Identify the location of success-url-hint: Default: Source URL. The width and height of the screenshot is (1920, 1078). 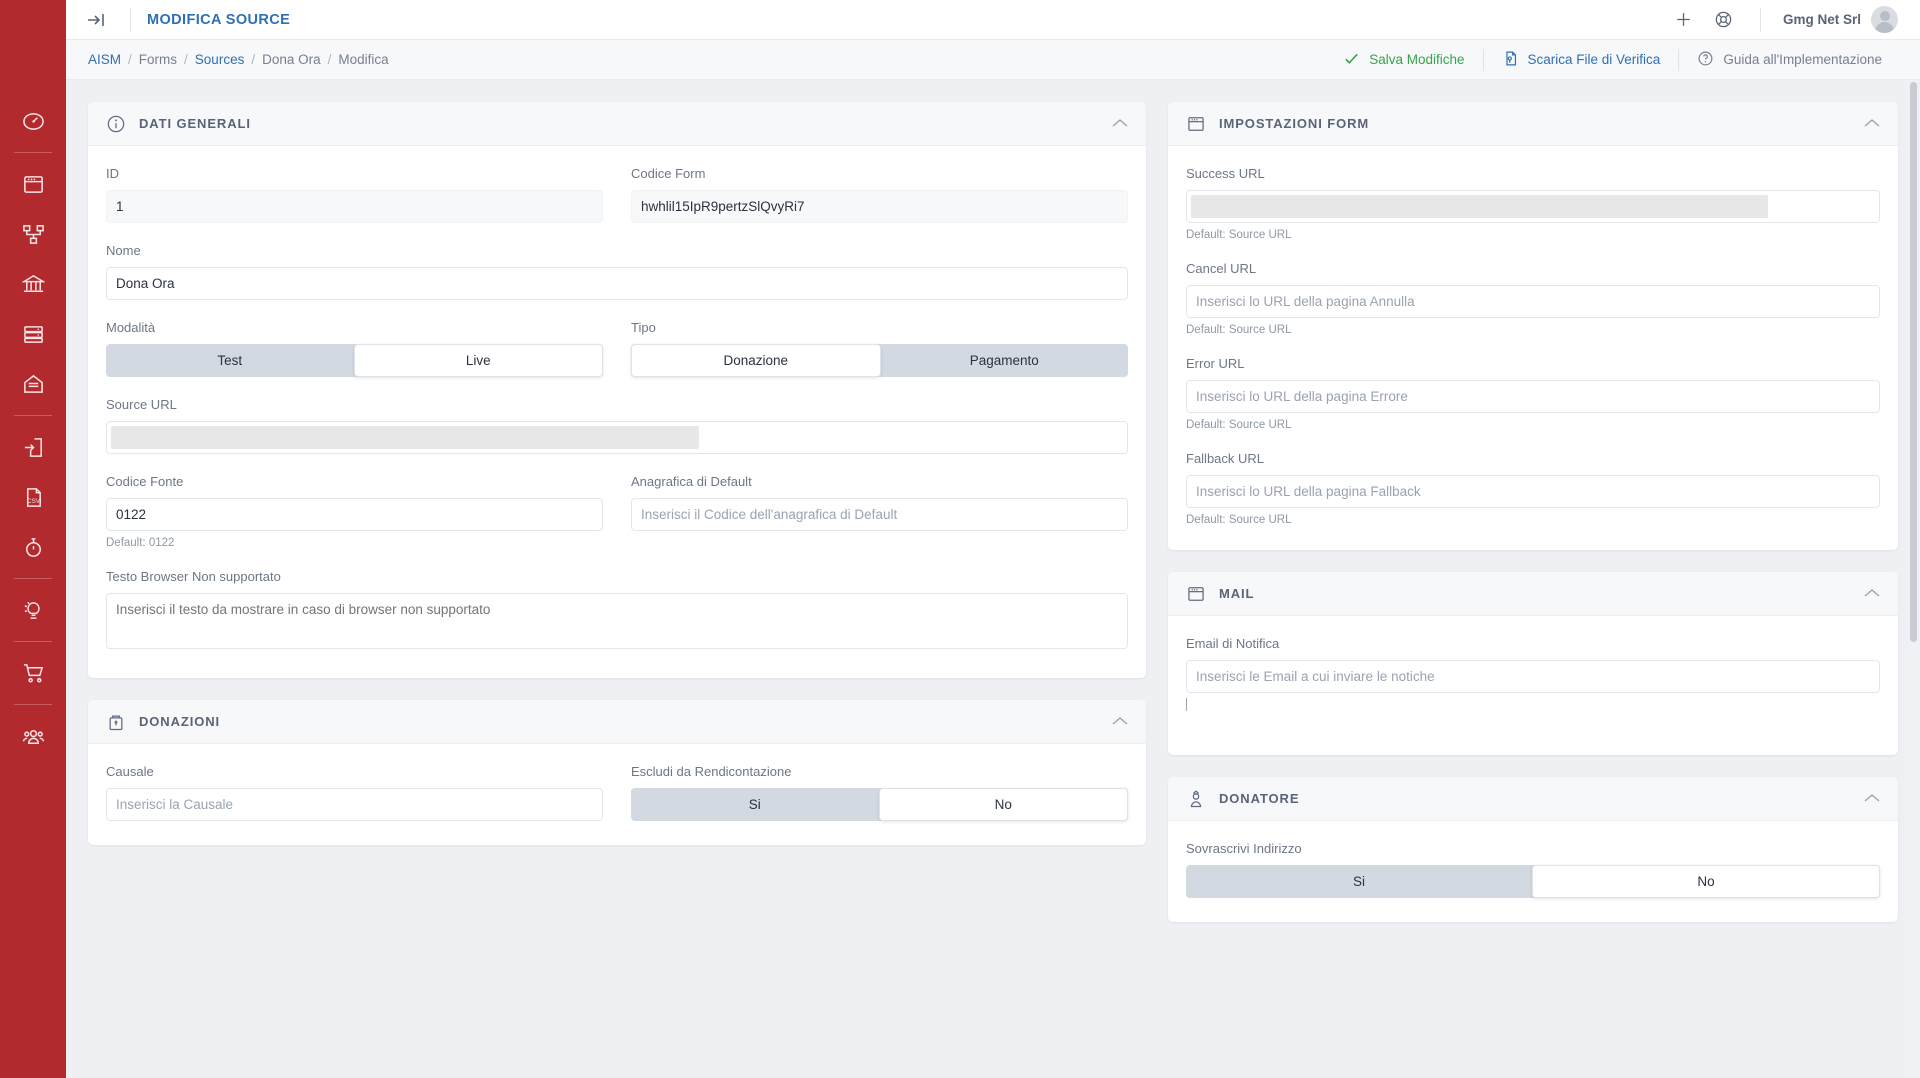
(1239, 235).